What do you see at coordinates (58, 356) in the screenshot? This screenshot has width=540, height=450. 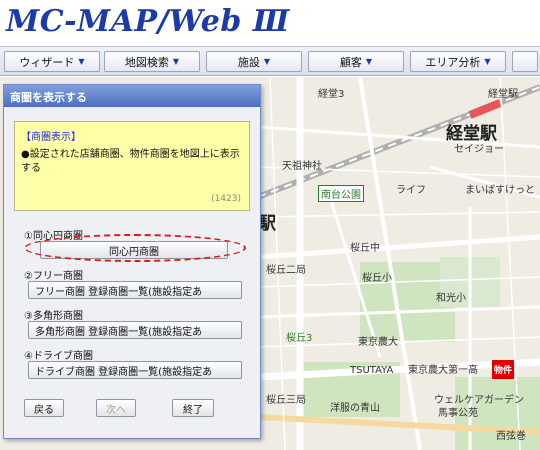 I see `section-drive-label: ④ドライブ商圏` at bounding box center [58, 356].